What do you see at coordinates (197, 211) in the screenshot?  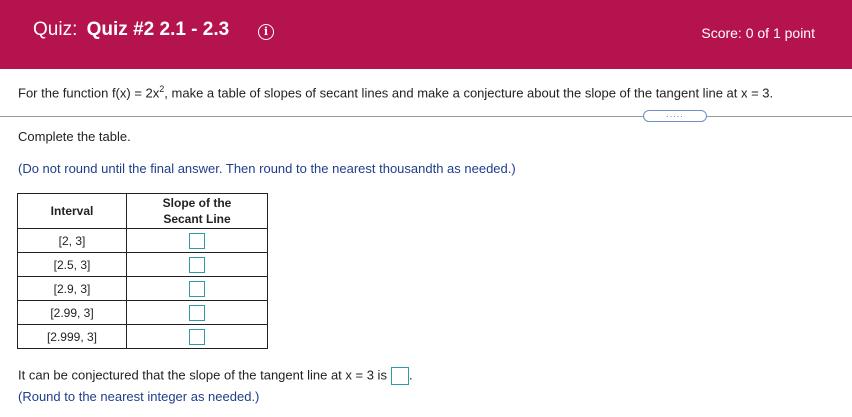 I see `slope-column-header: Slope of the Secant Line` at bounding box center [197, 211].